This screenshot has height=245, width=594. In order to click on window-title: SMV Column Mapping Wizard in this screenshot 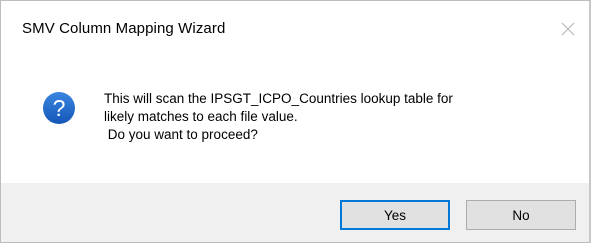, I will do `click(124, 28)`.